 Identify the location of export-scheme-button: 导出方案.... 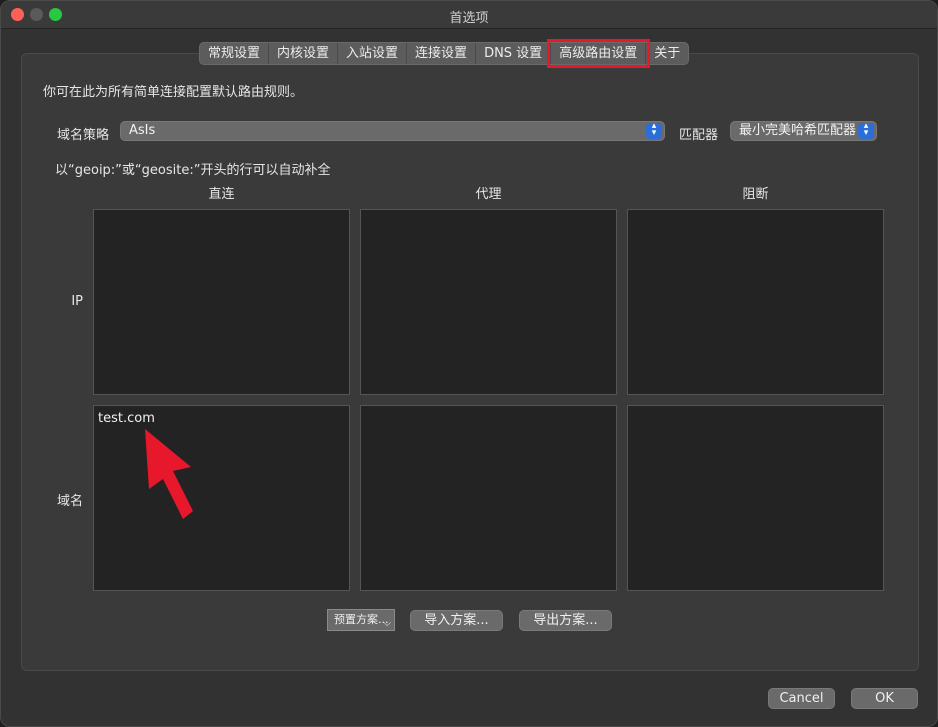
(565, 620).